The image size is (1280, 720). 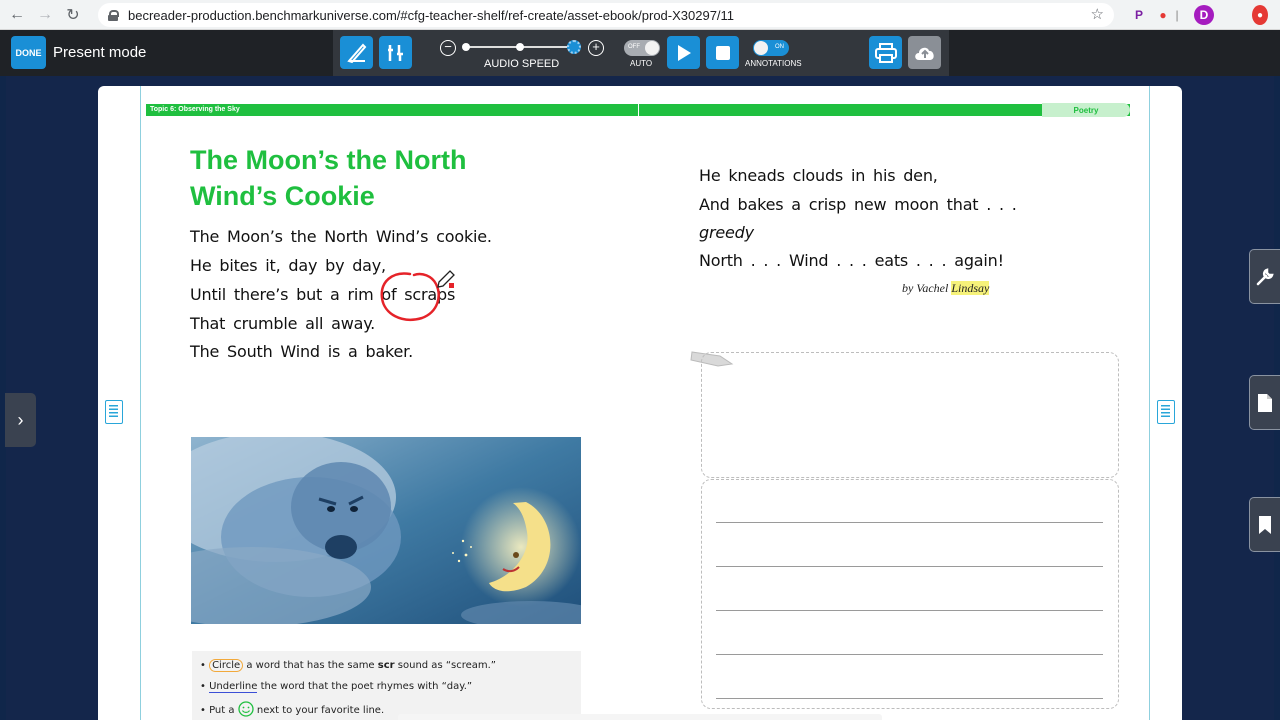 I want to click on byline-prefix: by Vachel, so click(x=925, y=288).